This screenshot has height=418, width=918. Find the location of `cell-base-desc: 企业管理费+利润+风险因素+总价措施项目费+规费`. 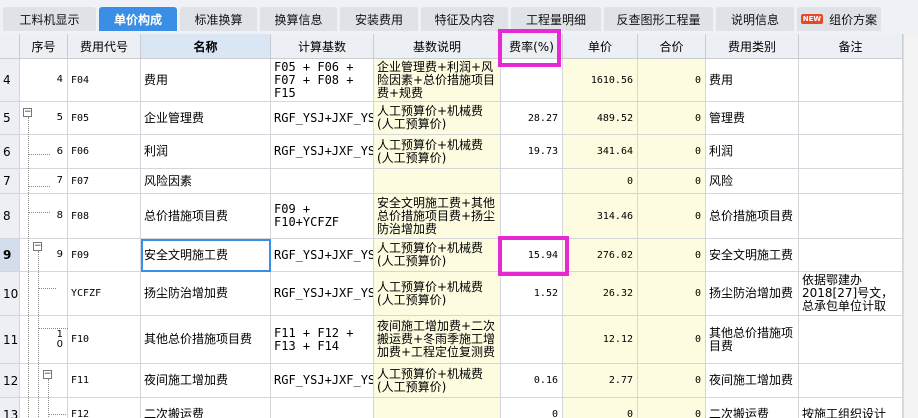

cell-base-desc: 企业管理费+利润+风险因素+总价措施项目费+规费 is located at coordinates (437, 80).